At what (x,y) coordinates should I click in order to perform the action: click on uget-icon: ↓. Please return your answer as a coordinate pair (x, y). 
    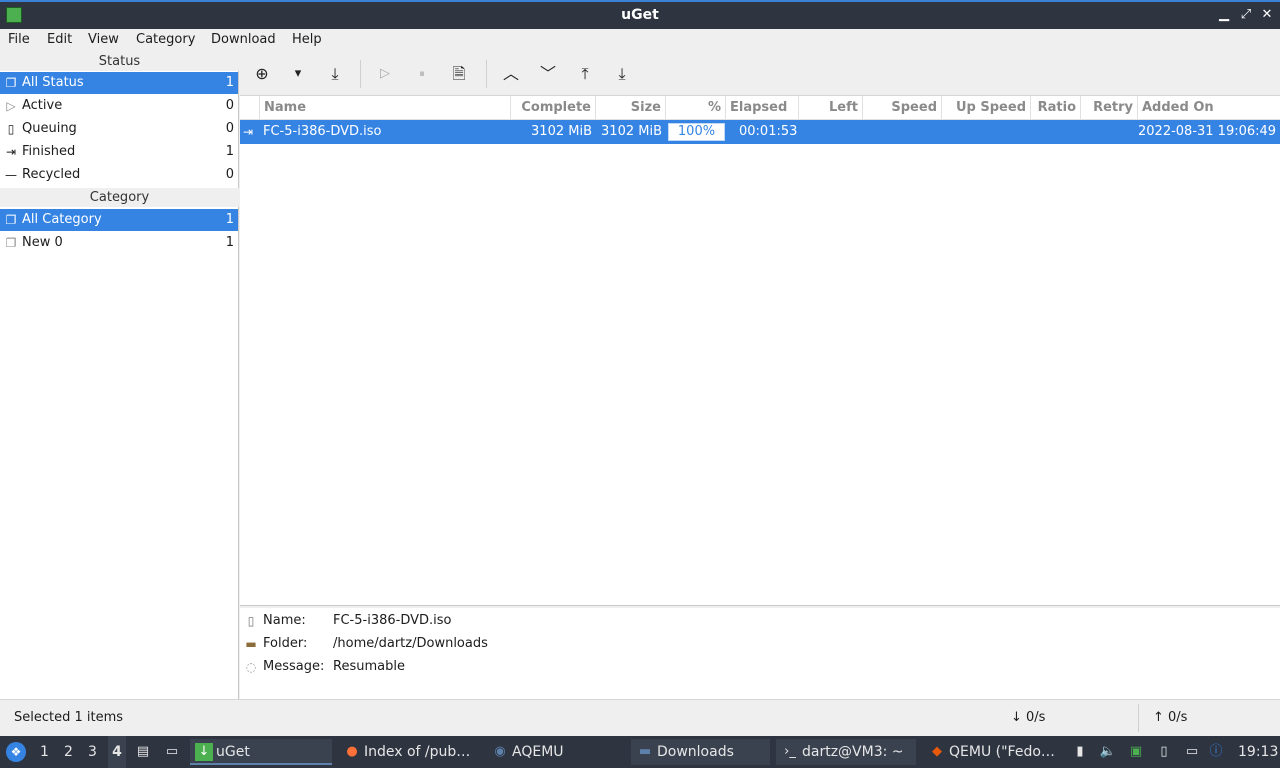
    Looking at the image, I should click on (204, 752).